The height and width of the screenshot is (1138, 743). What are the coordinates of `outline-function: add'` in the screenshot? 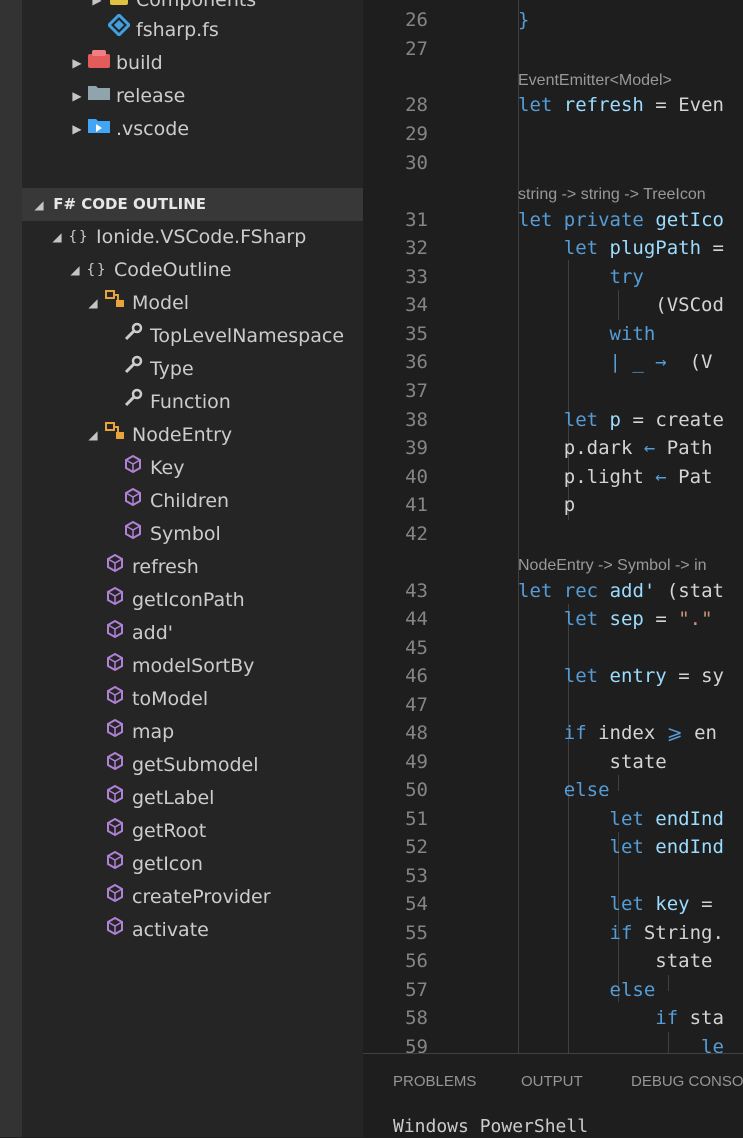 It's located at (137, 633).